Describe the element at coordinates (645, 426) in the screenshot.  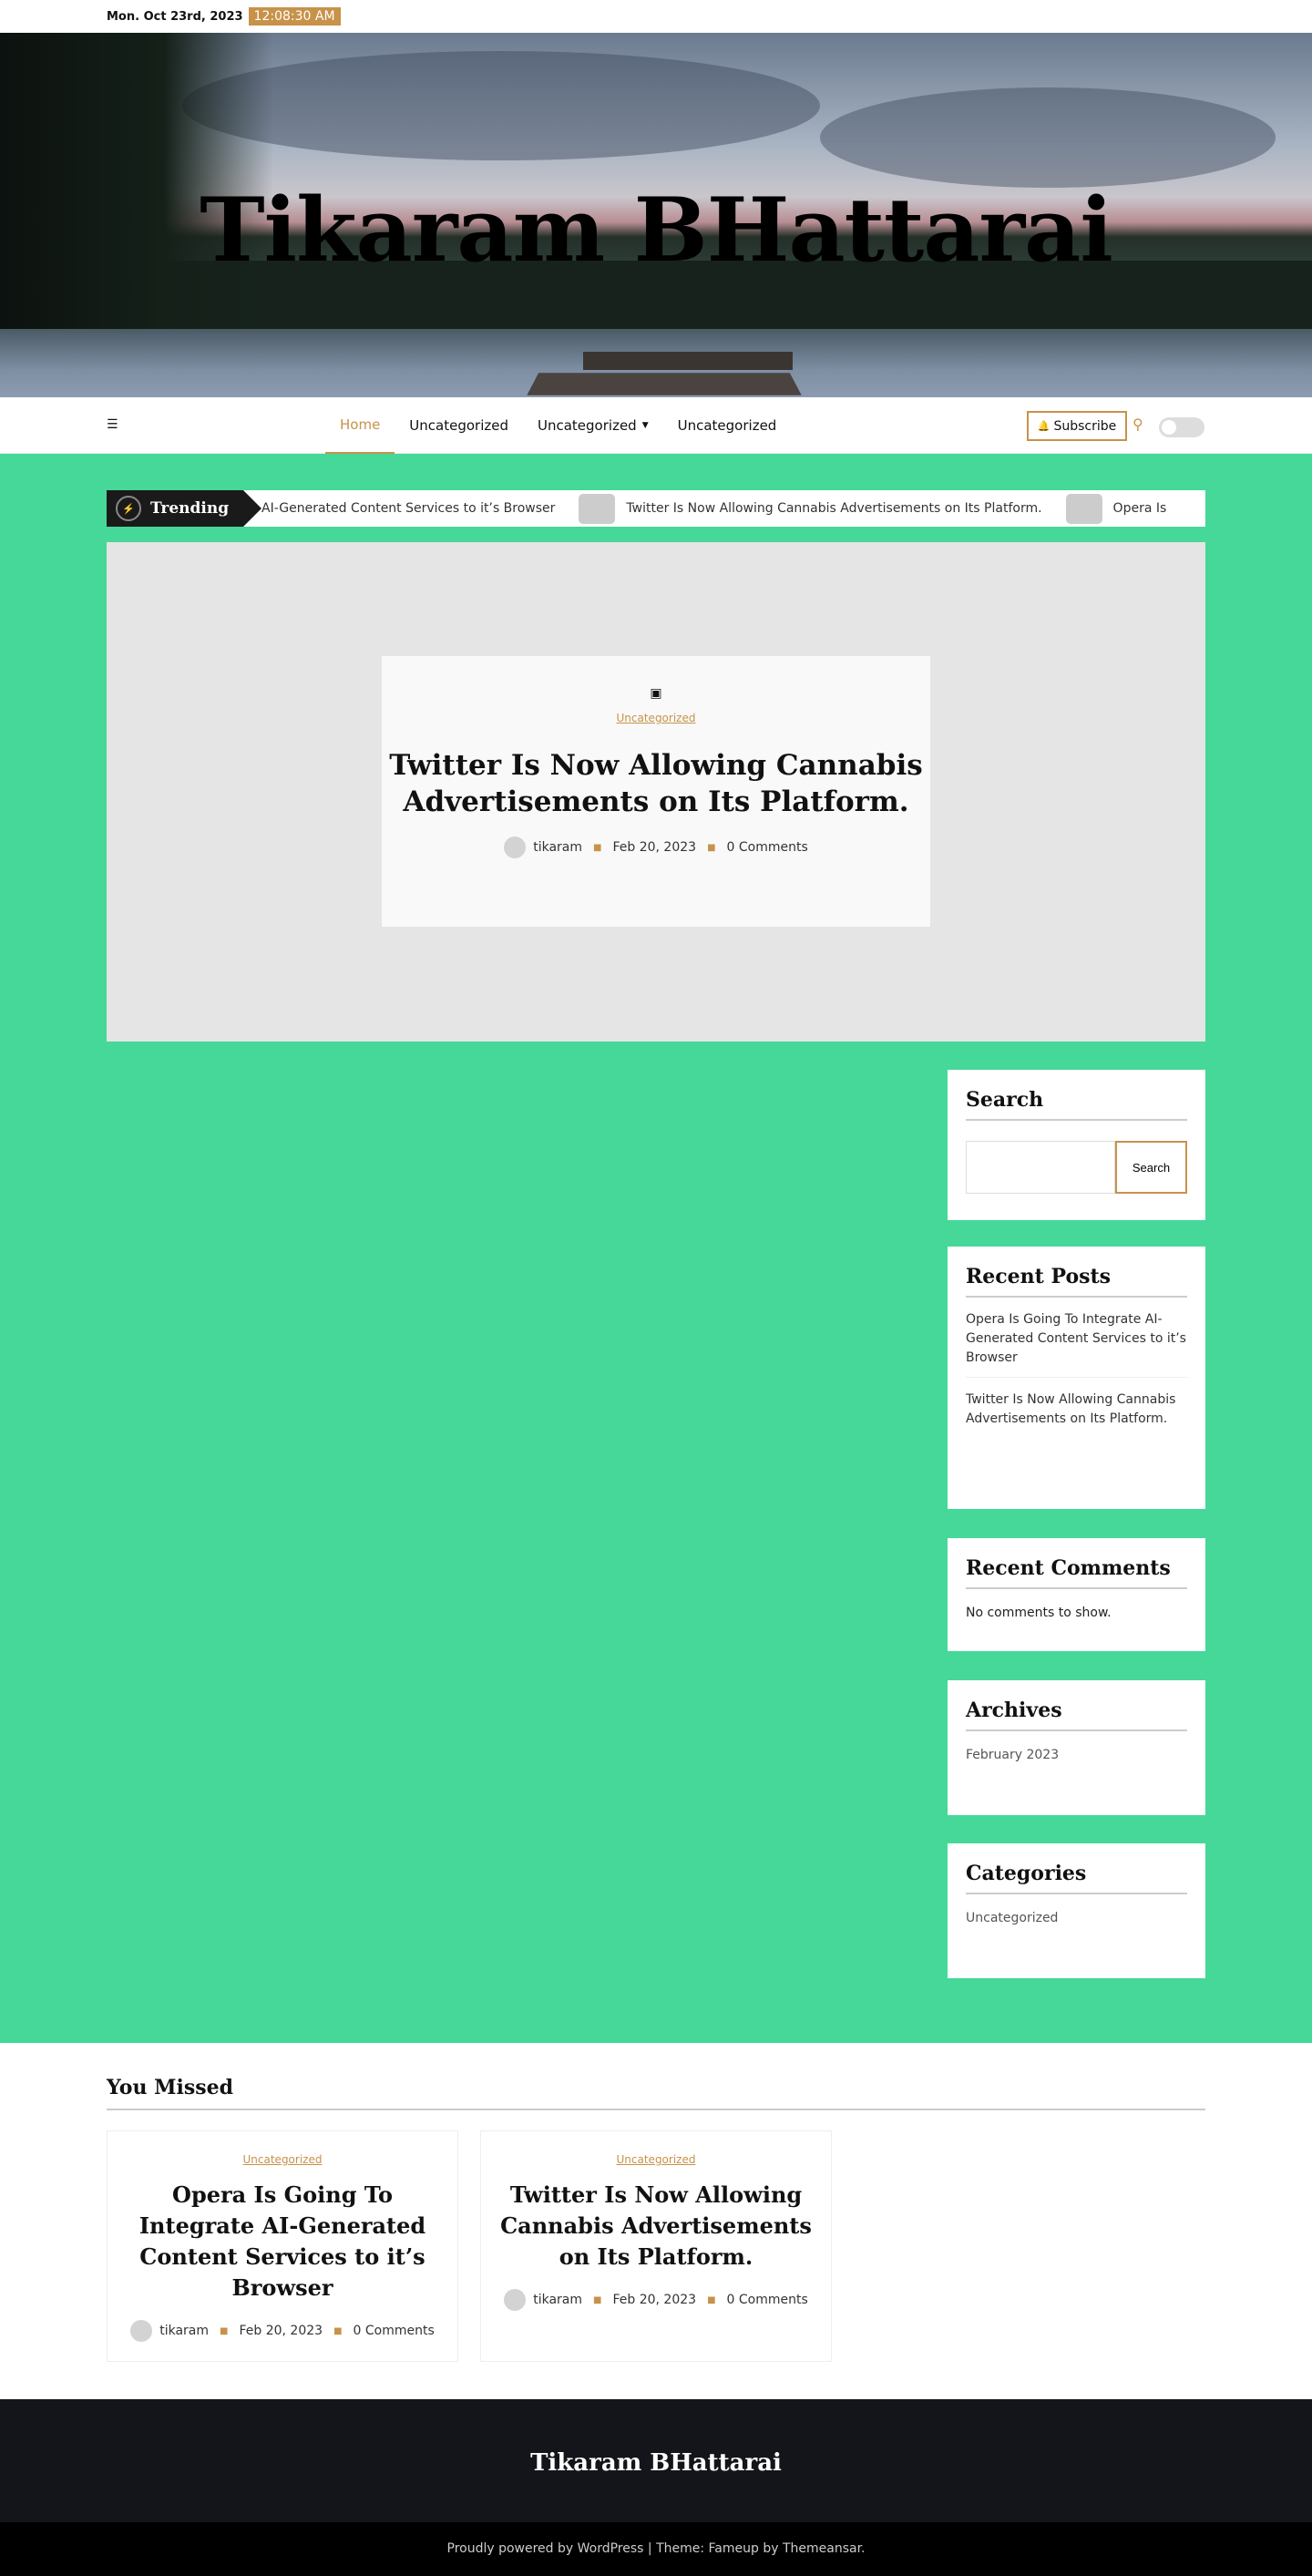
I see `caret-down-icon: ▼` at that location.